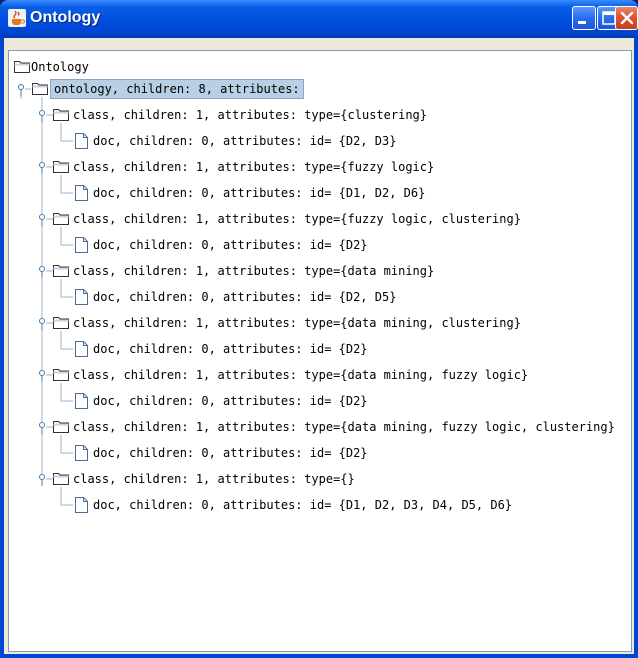 This screenshot has height=658, width=638. Describe the element at coordinates (319, 19) in the screenshot. I see `title-bar: Ontology` at that location.